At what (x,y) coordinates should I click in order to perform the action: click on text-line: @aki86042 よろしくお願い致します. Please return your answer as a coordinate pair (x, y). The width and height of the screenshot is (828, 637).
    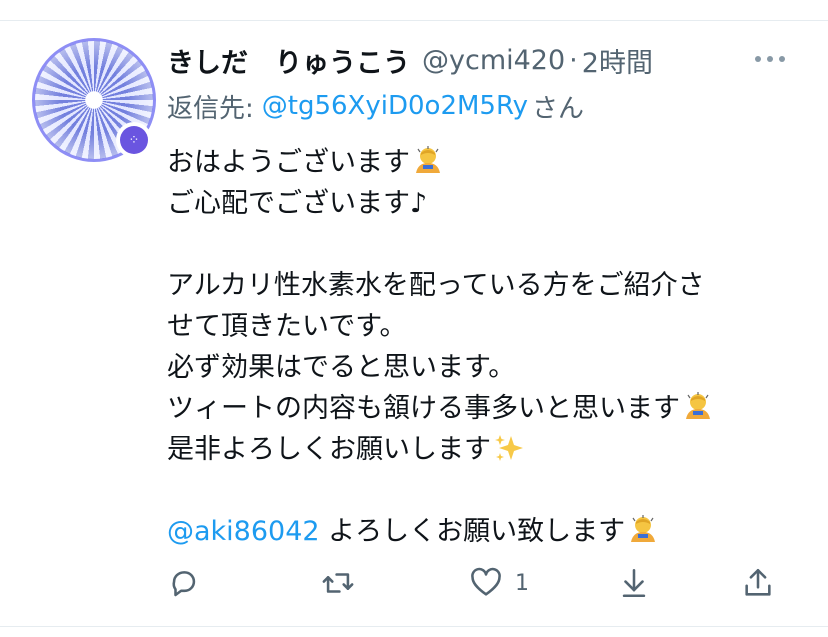
    Looking at the image, I should click on (477, 531).